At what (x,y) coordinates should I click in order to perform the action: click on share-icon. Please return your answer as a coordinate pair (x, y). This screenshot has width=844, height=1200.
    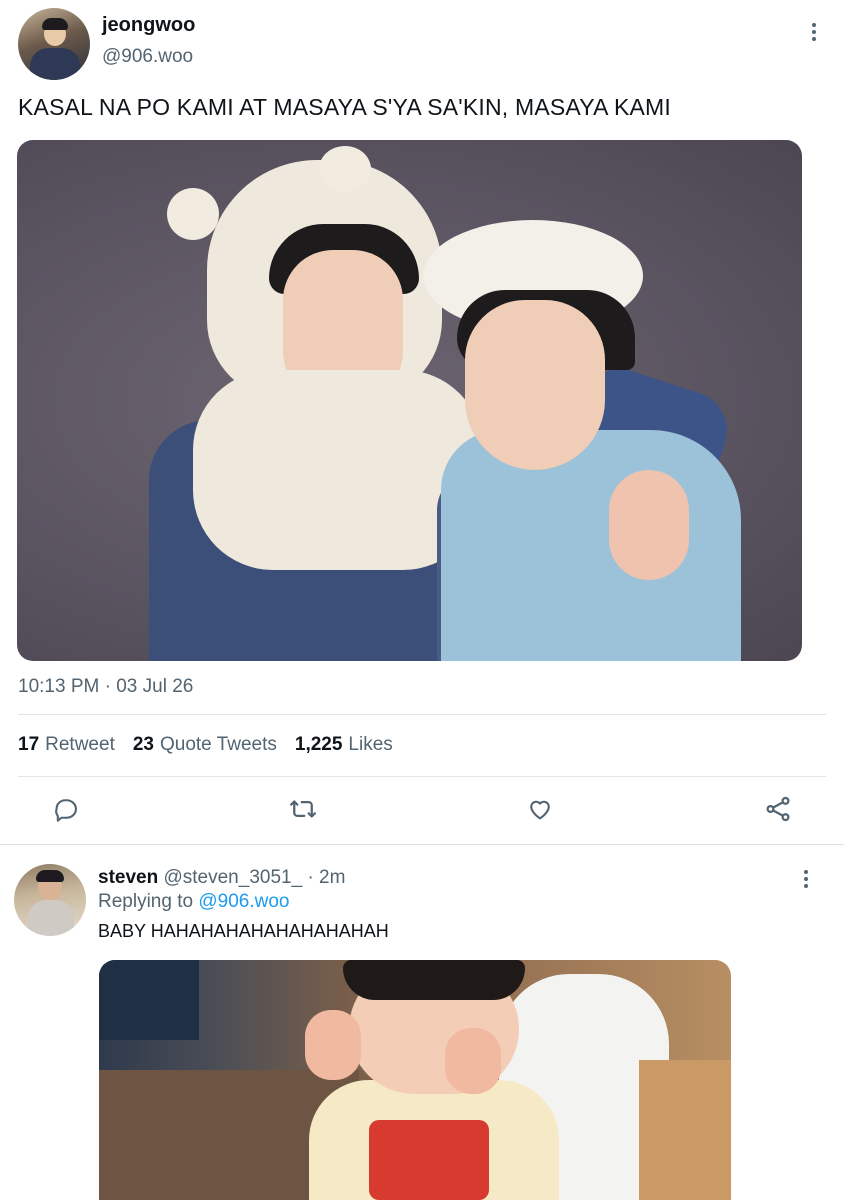
    Looking at the image, I should click on (778, 809).